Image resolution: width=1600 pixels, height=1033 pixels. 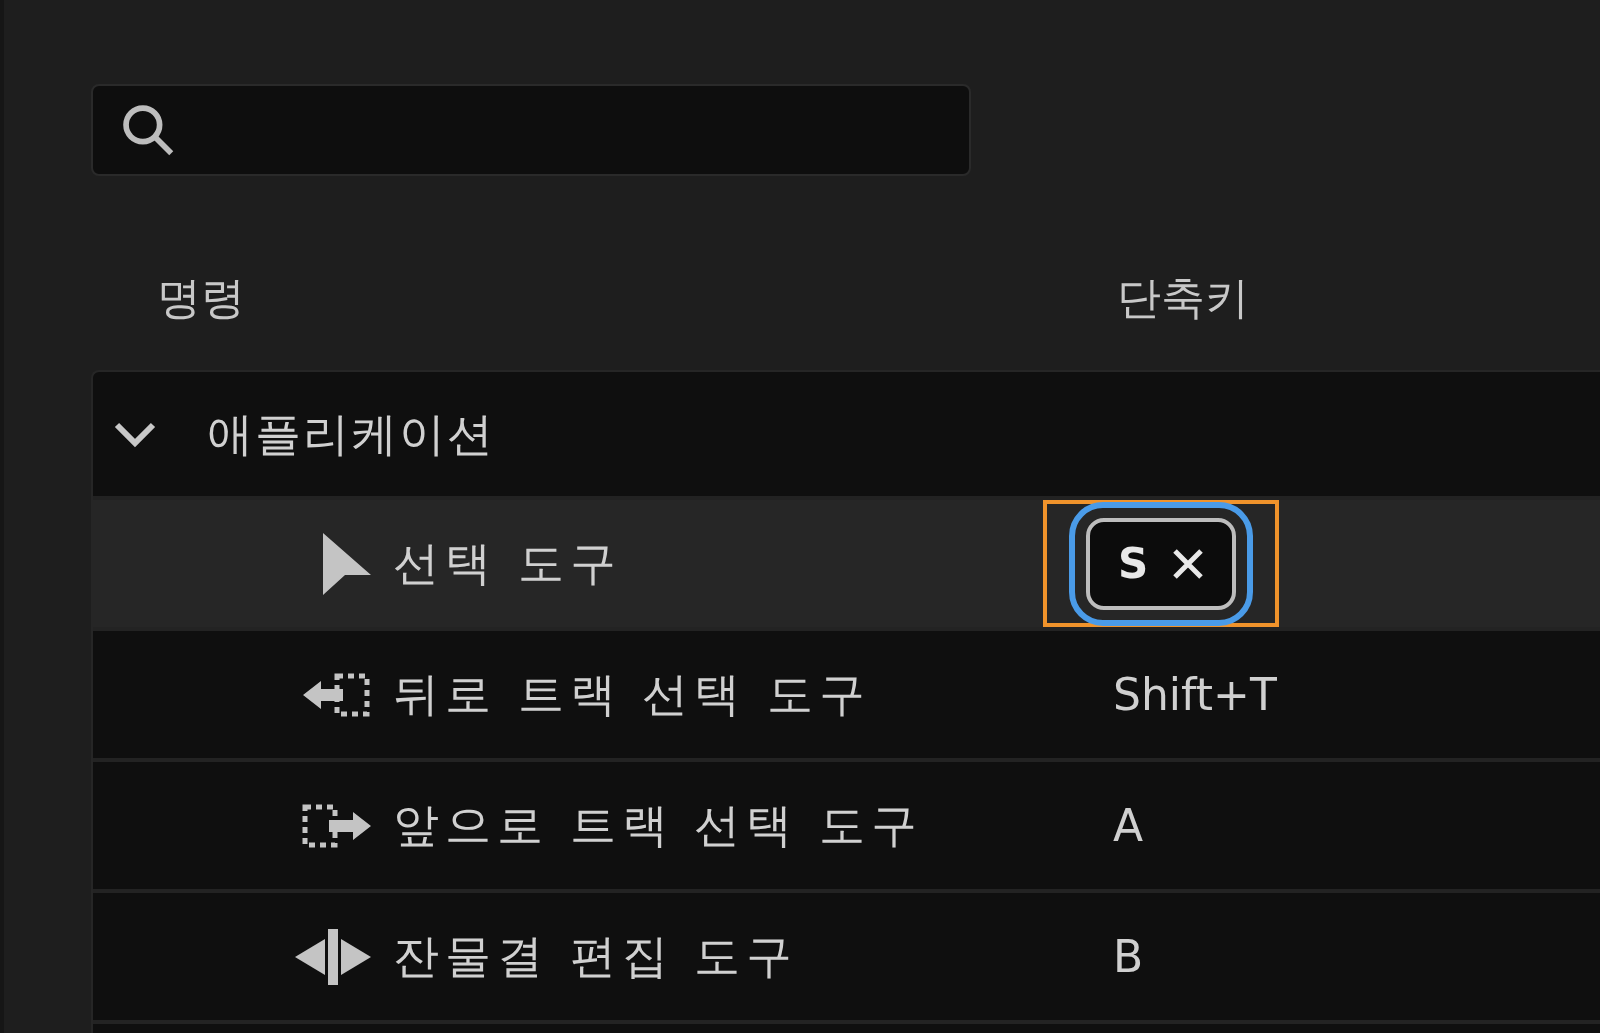 What do you see at coordinates (1128, 825) in the screenshot?
I see `shortcut-text: A` at bounding box center [1128, 825].